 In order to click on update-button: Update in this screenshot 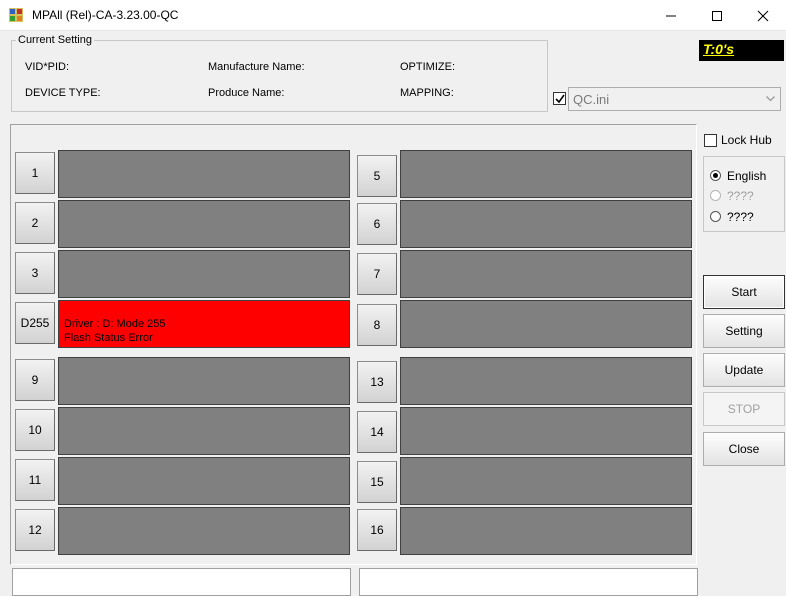, I will do `click(744, 370)`.